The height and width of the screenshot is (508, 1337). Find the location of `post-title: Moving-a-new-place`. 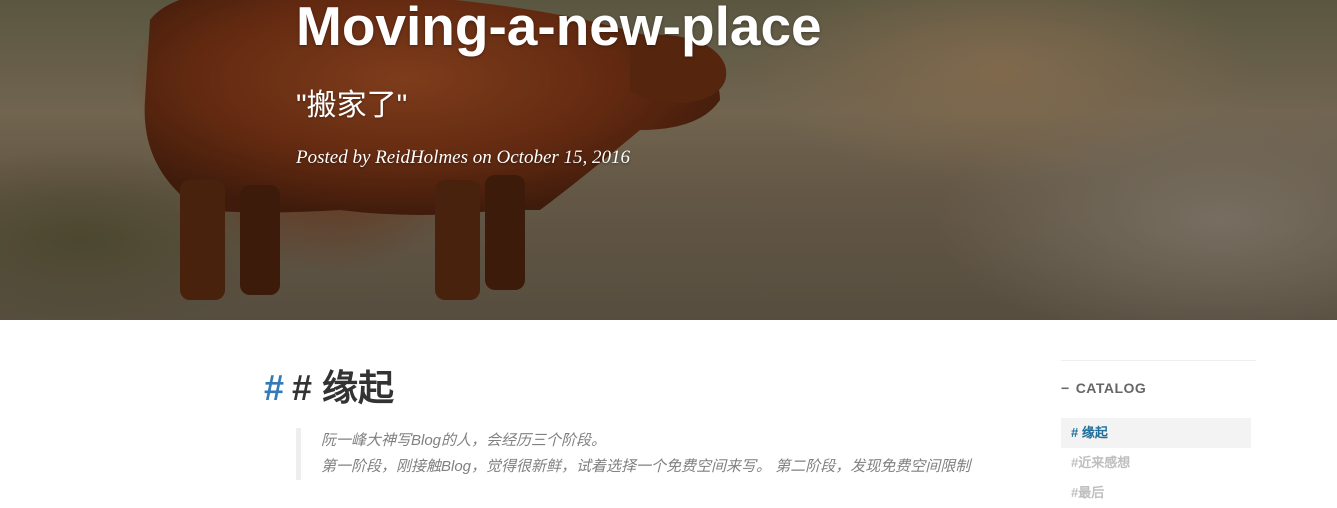

post-title: Moving-a-new-place is located at coordinates (559, 28).